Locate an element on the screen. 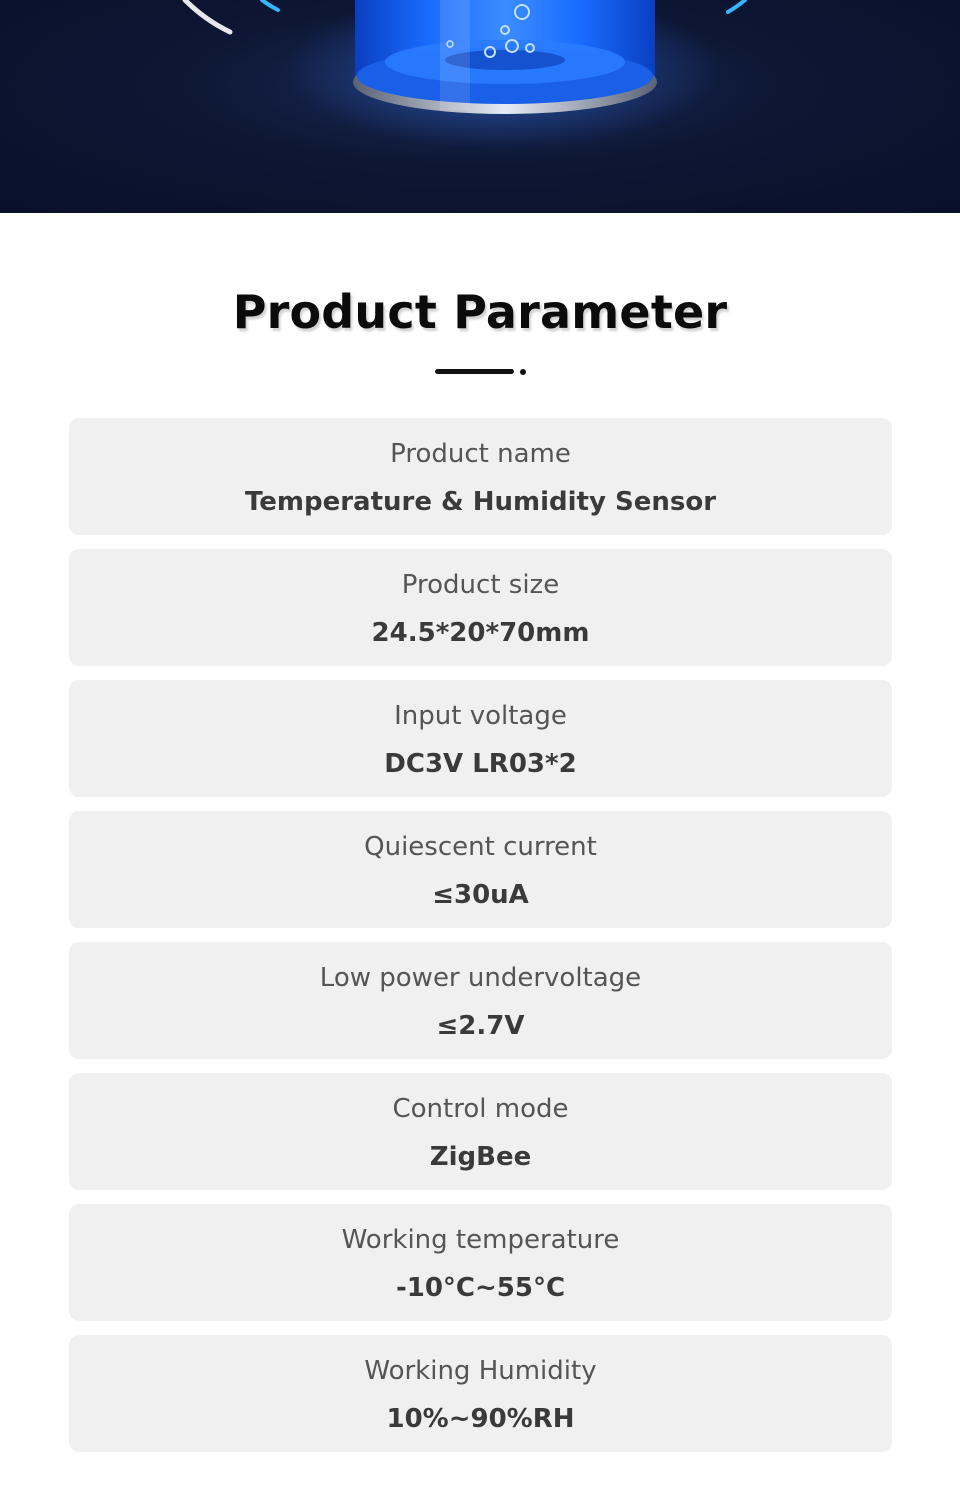 Image resolution: width=960 pixels, height=1493 pixels. param-value: ZigBee is located at coordinates (480, 1157).